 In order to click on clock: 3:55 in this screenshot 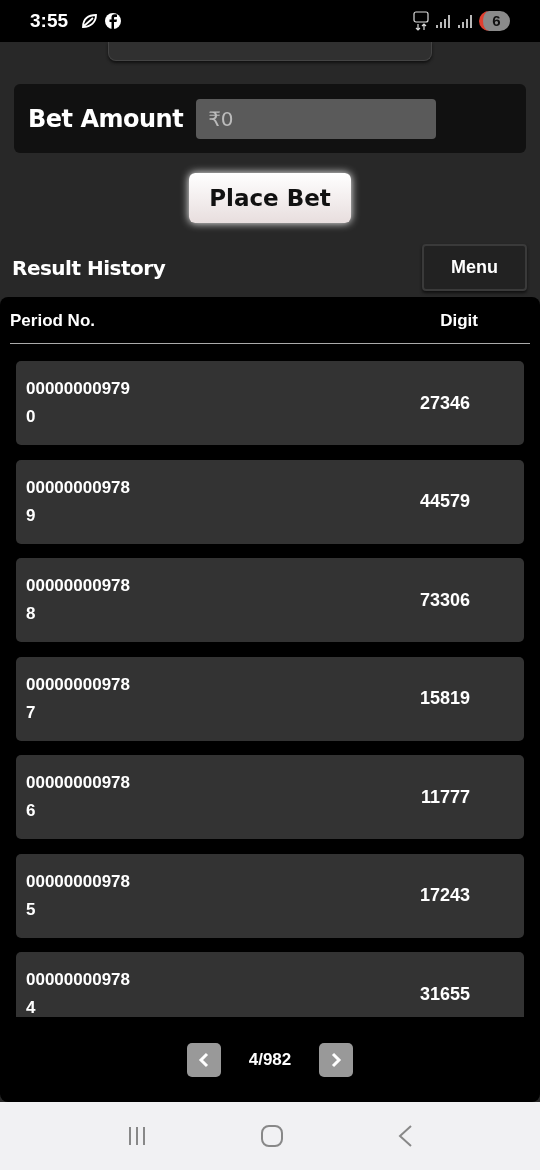, I will do `click(49, 21)`.